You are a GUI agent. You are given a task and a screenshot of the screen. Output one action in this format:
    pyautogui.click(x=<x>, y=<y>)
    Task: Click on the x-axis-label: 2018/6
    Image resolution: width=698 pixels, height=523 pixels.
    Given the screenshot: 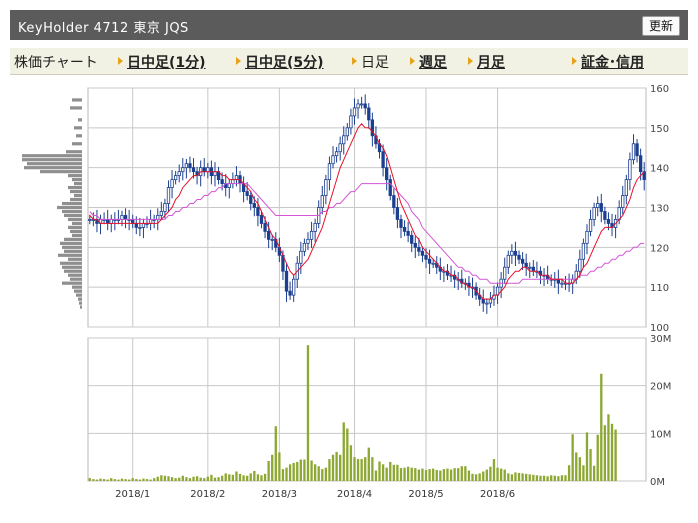 What is the action you would take?
    pyautogui.click(x=497, y=494)
    